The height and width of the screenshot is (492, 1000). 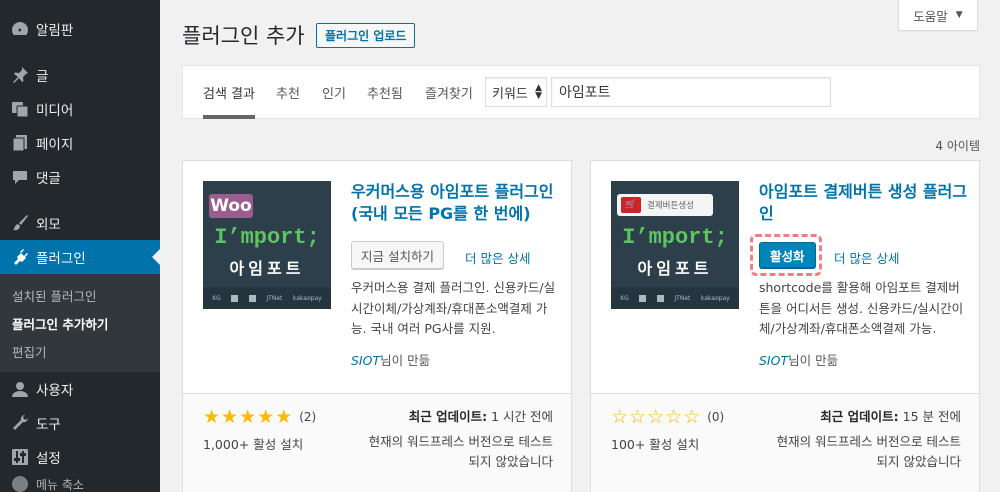 I want to click on cart-icon: 🛒, so click(x=631, y=205).